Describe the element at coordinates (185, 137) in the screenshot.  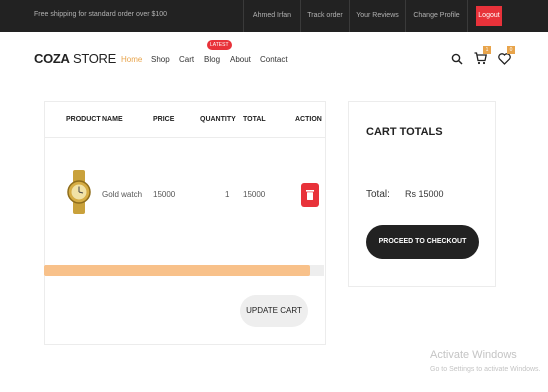
I see `table-divider` at that location.